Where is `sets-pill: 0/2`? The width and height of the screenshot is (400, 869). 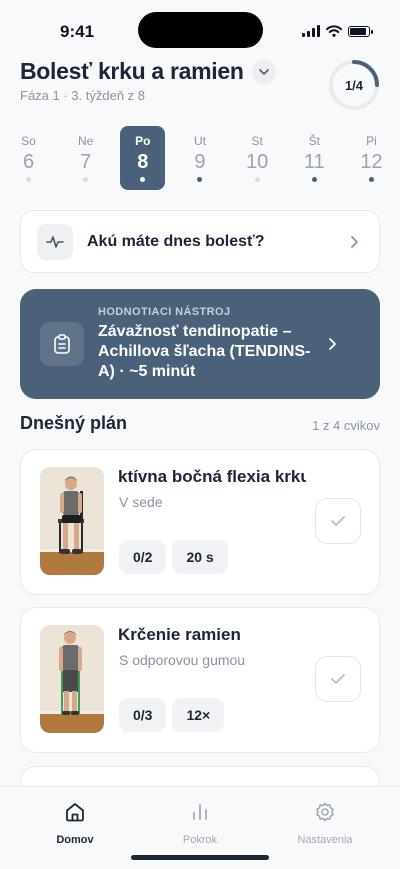 sets-pill: 0/2 is located at coordinates (143, 557).